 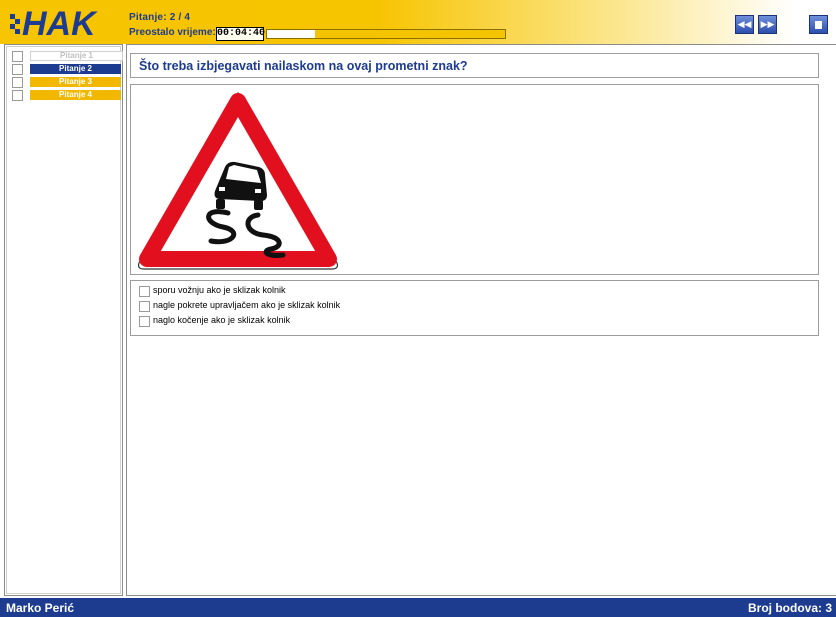 What do you see at coordinates (63, 320) in the screenshot?
I see `question-list-panel: Pitanje 1 Pitanje 2 Pitanje 3 Pitanje 4` at bounding box center [63, 320].